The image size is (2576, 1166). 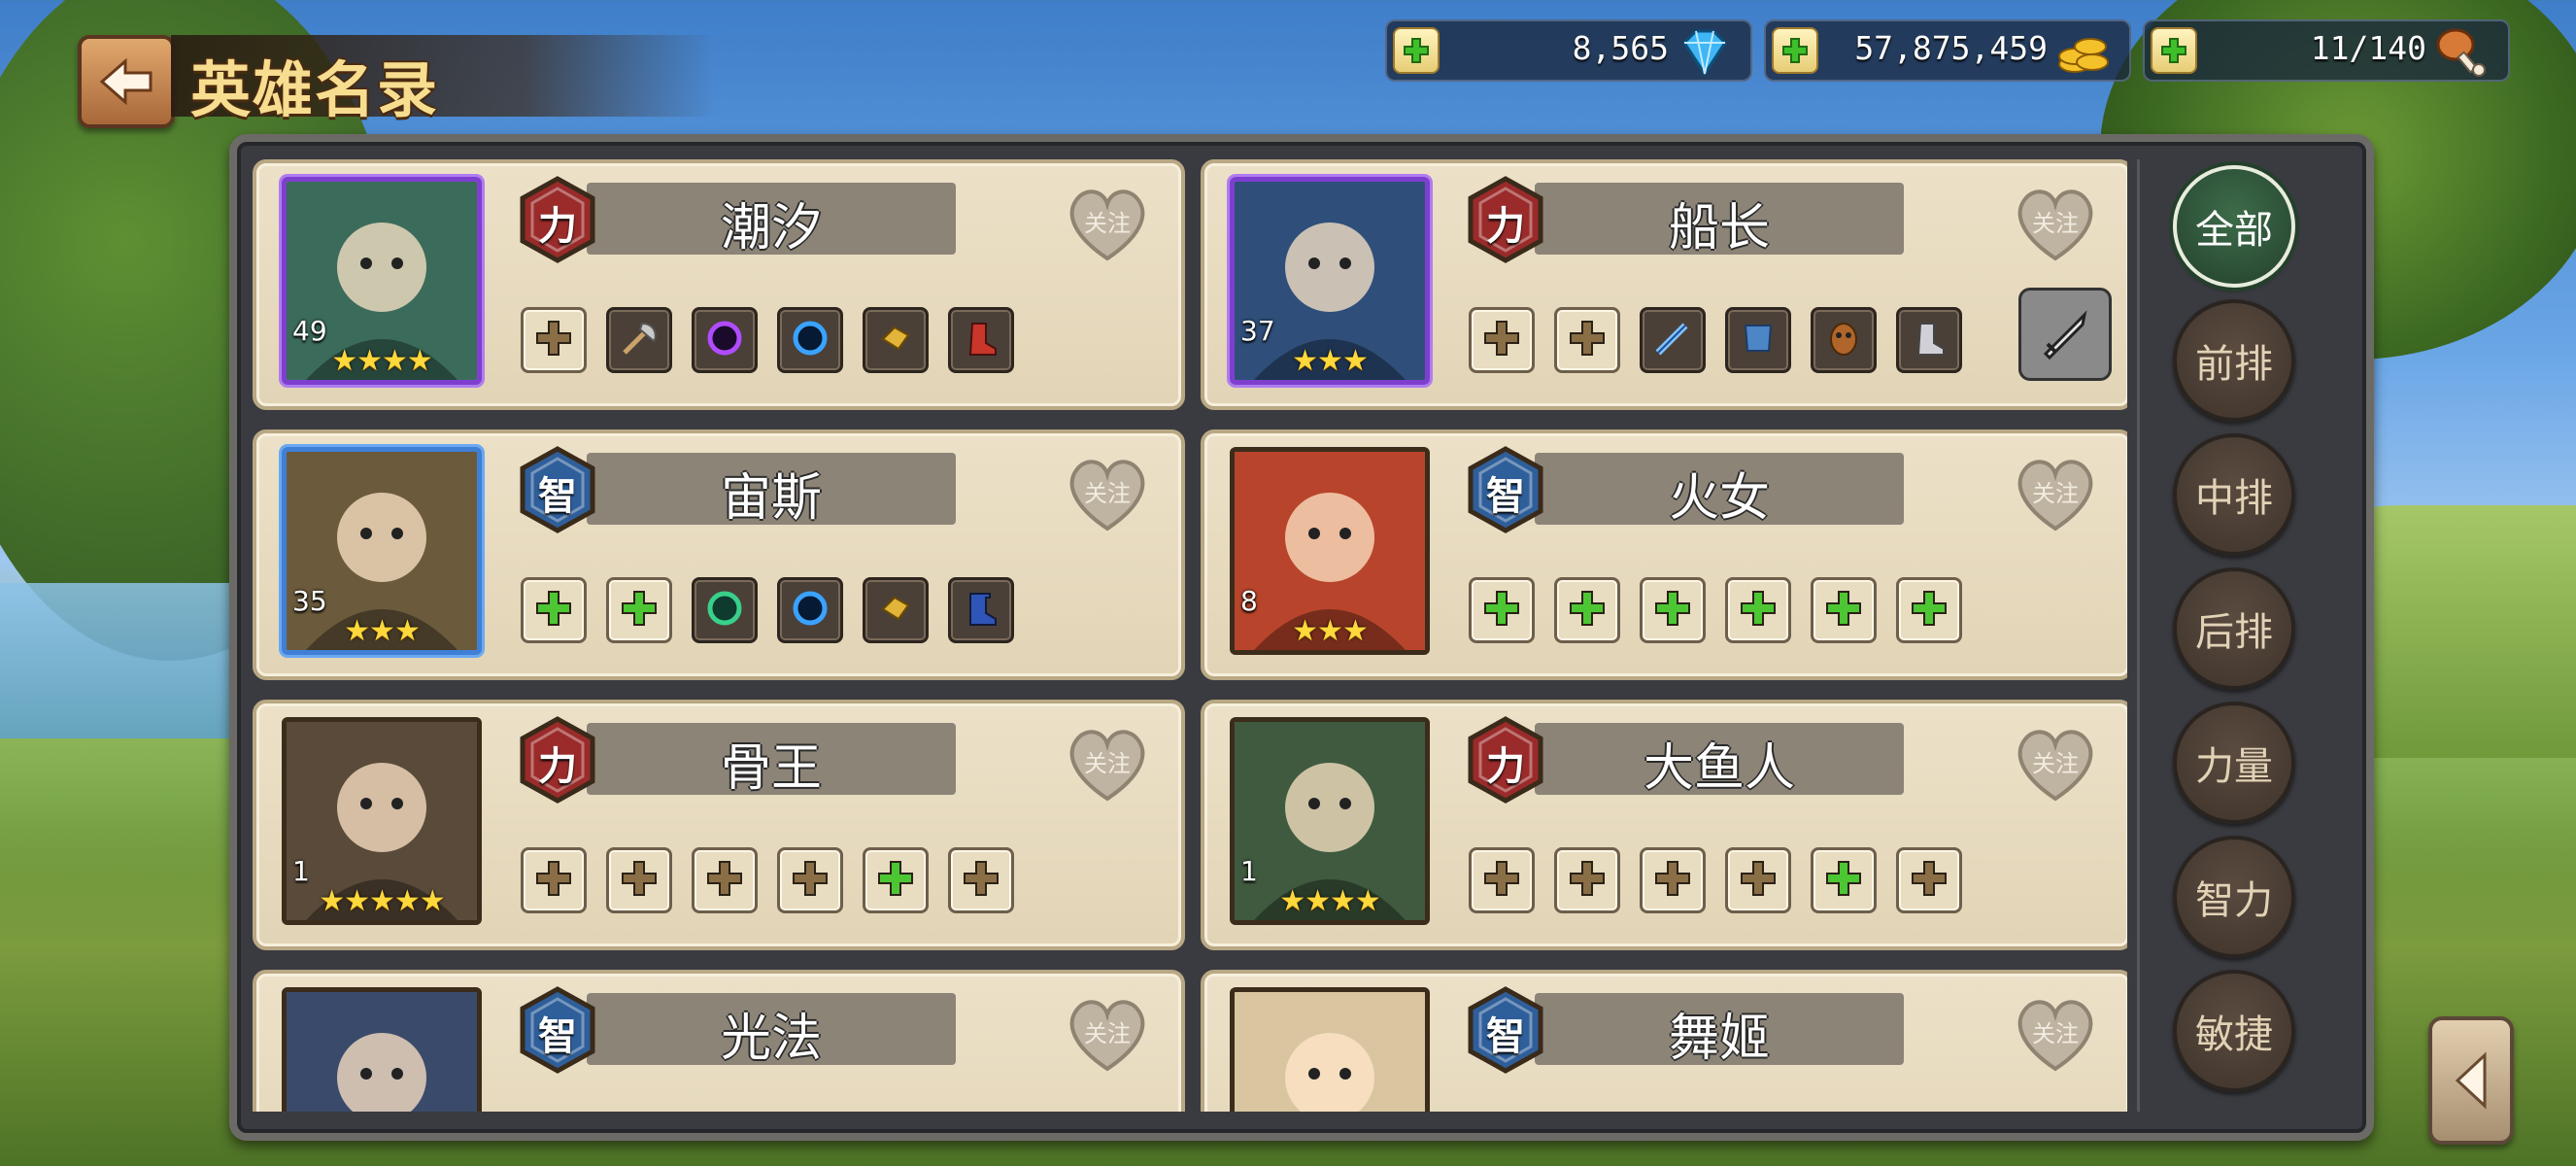 I want to click on hero-card: 35 ★★★ 智 宙斯 关注, so click(x=719, y=554).